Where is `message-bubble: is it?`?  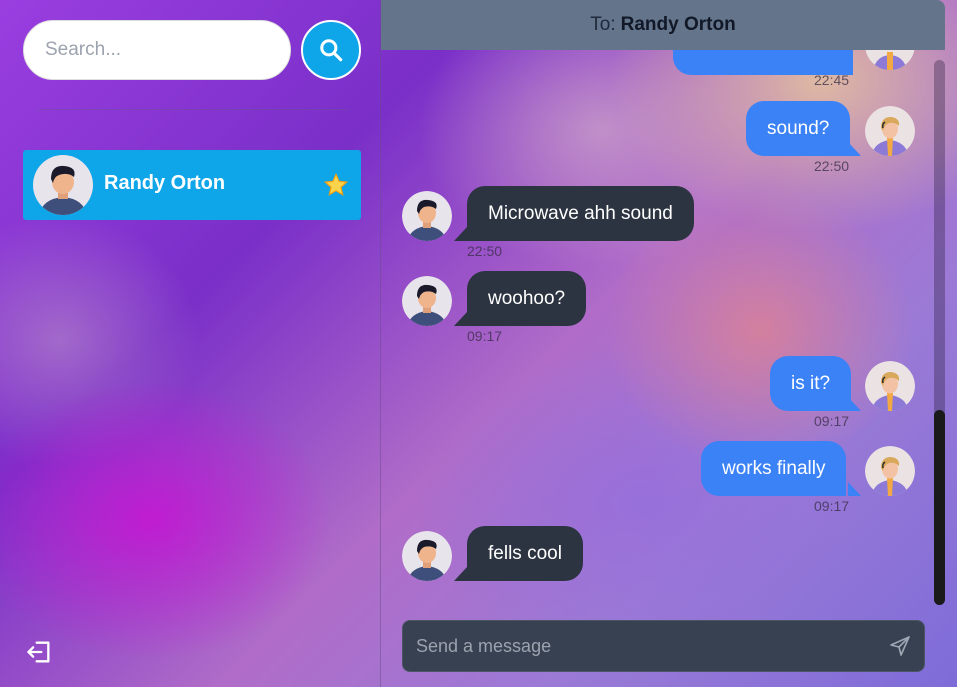 message-bubble: is it? is located at coordinates (811, 383).